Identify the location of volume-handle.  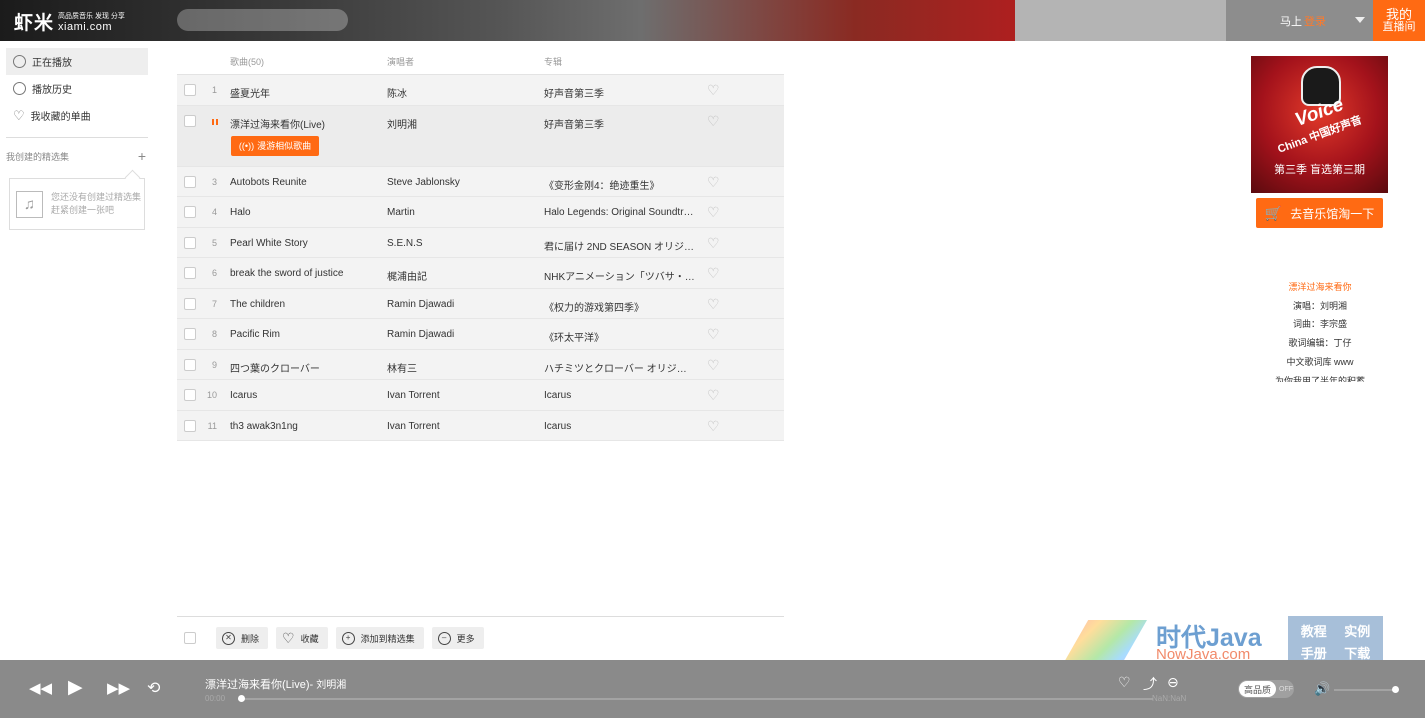
(1395, 689).